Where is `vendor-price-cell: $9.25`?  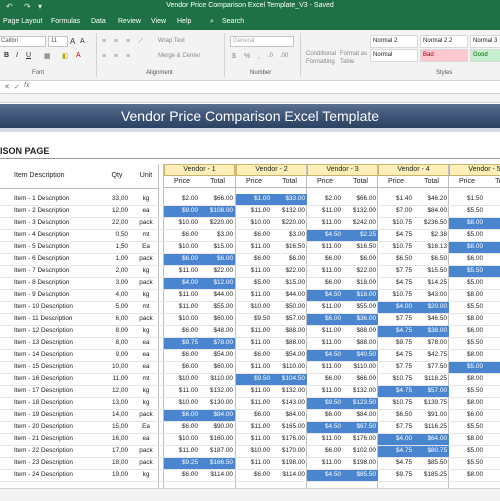
vendor-price-cell: $9.25 is located at coordinates (182, 463).